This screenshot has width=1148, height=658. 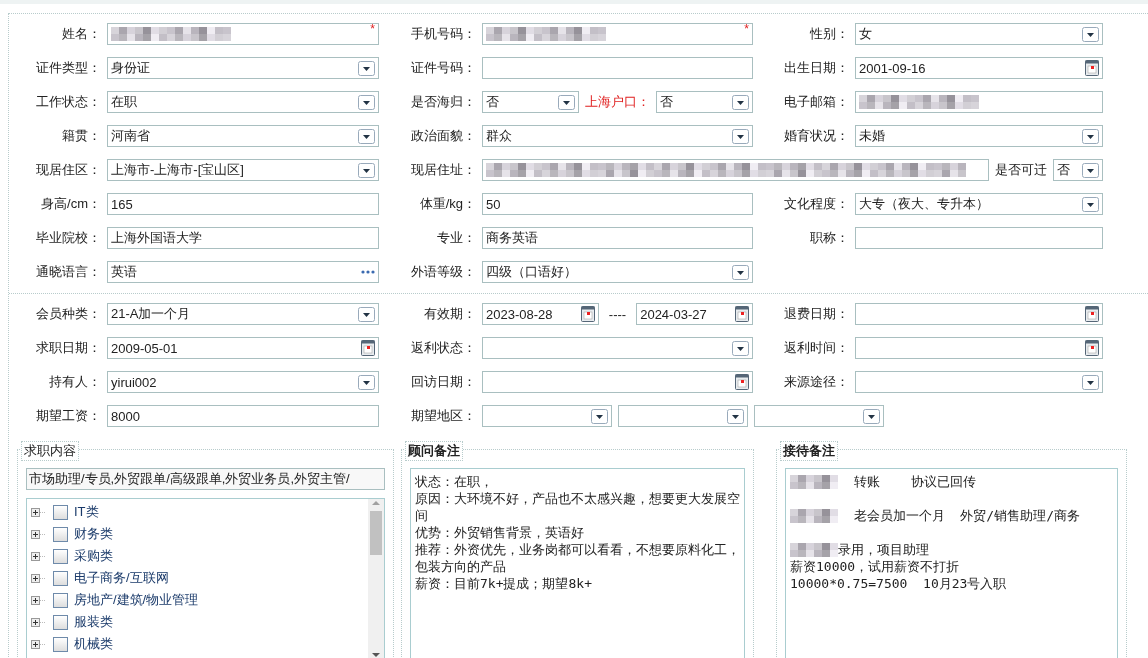 I want to click on field-label: 返利时间：, so click(x=816, y=348).